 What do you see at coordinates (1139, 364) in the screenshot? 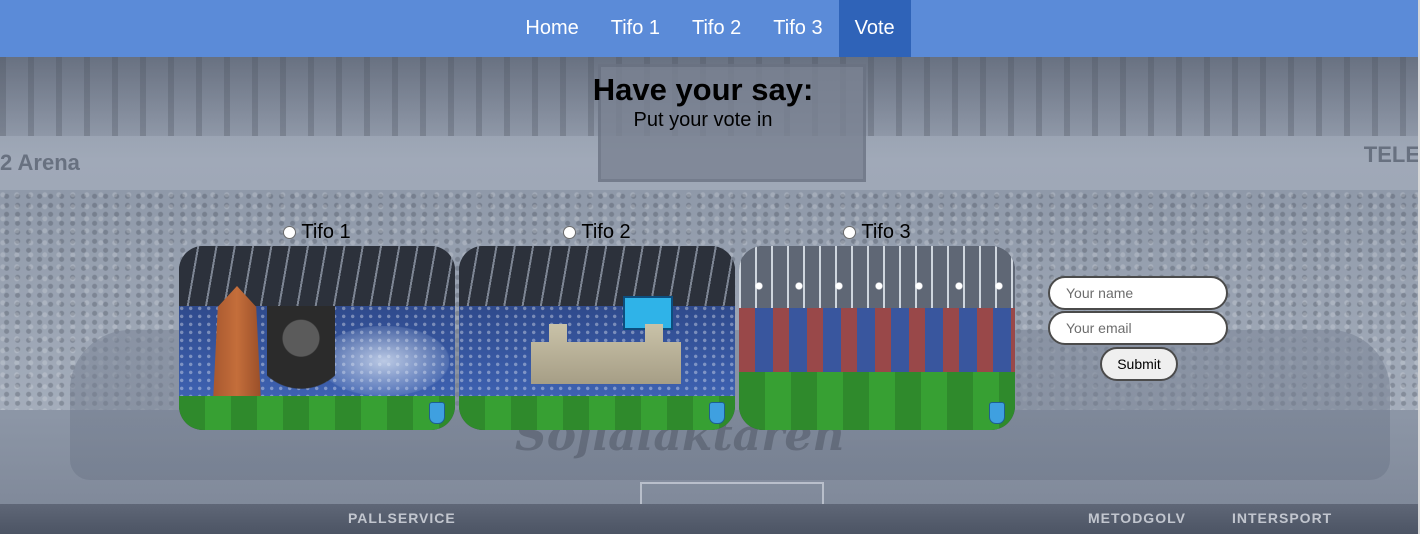
I see `submit-button: Submit` at bounding box center [1139, 364].